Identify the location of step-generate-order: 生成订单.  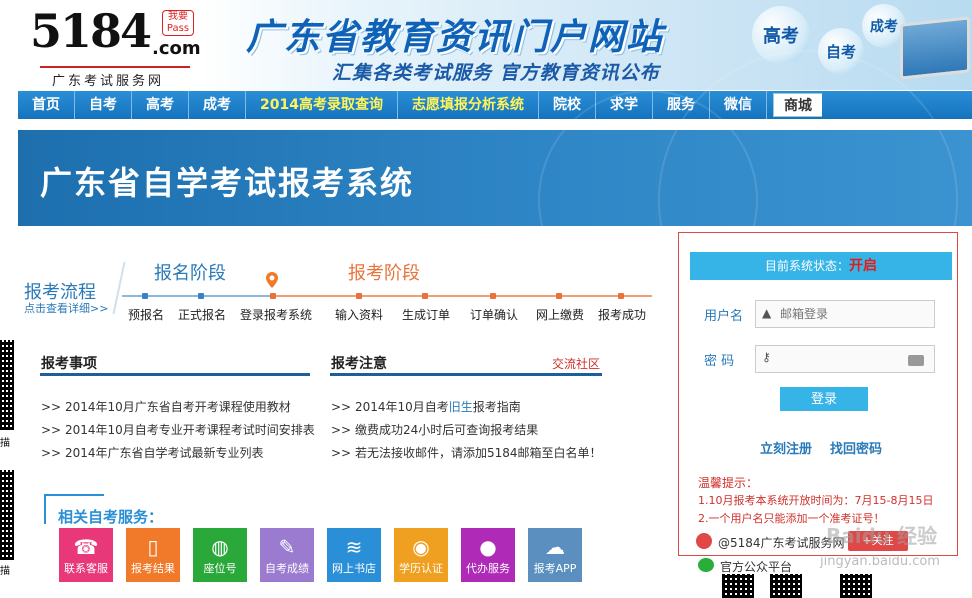
(426, 315).